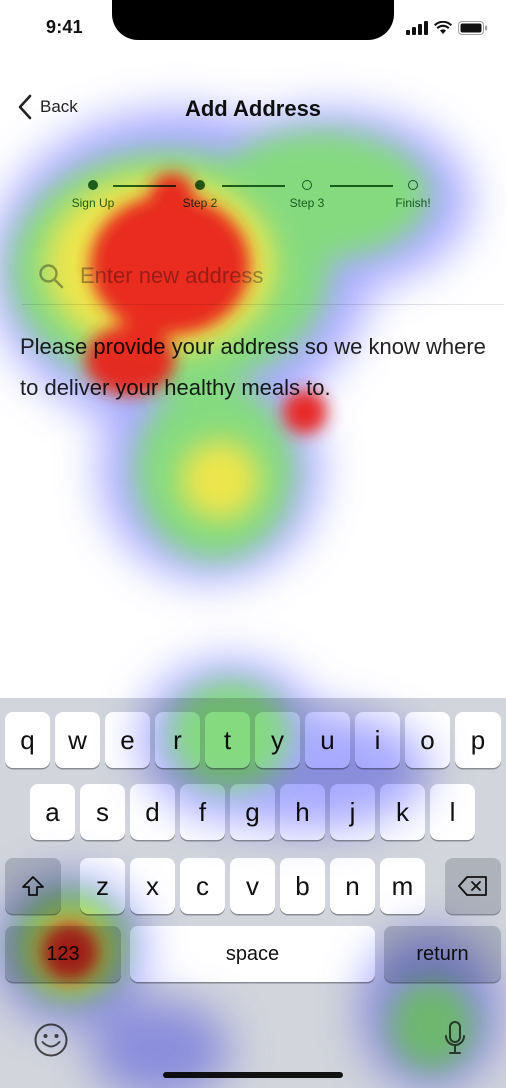 Image resolution: width=506 pixels, height=1088 pixels. Describe the element at coordinates (93, 185) in the screenshot. I see `step-dot-complete` at that location.